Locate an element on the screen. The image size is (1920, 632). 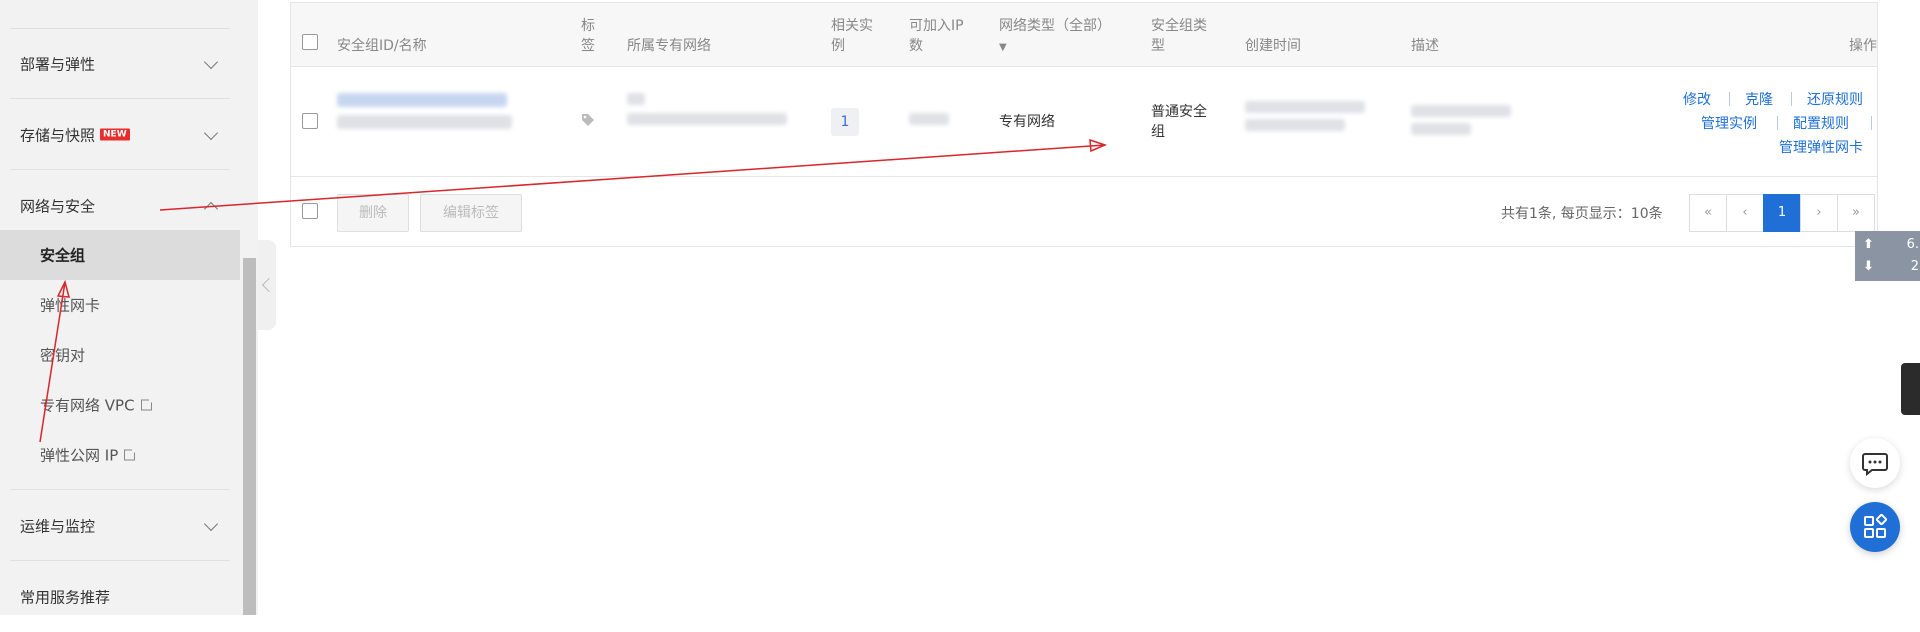
restore-rules-link: 还原规则 is located at coordinates (1835, 99).